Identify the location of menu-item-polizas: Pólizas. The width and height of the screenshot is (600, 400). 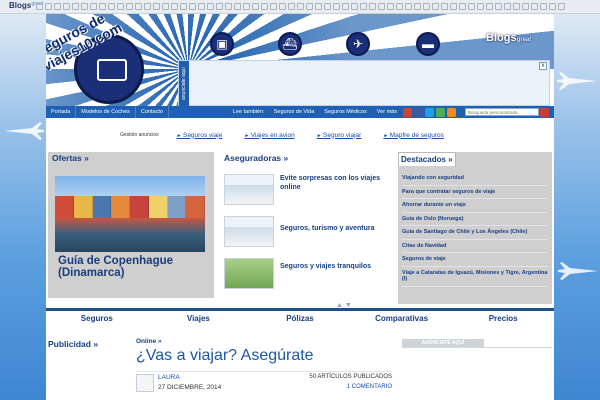
(300, 318).